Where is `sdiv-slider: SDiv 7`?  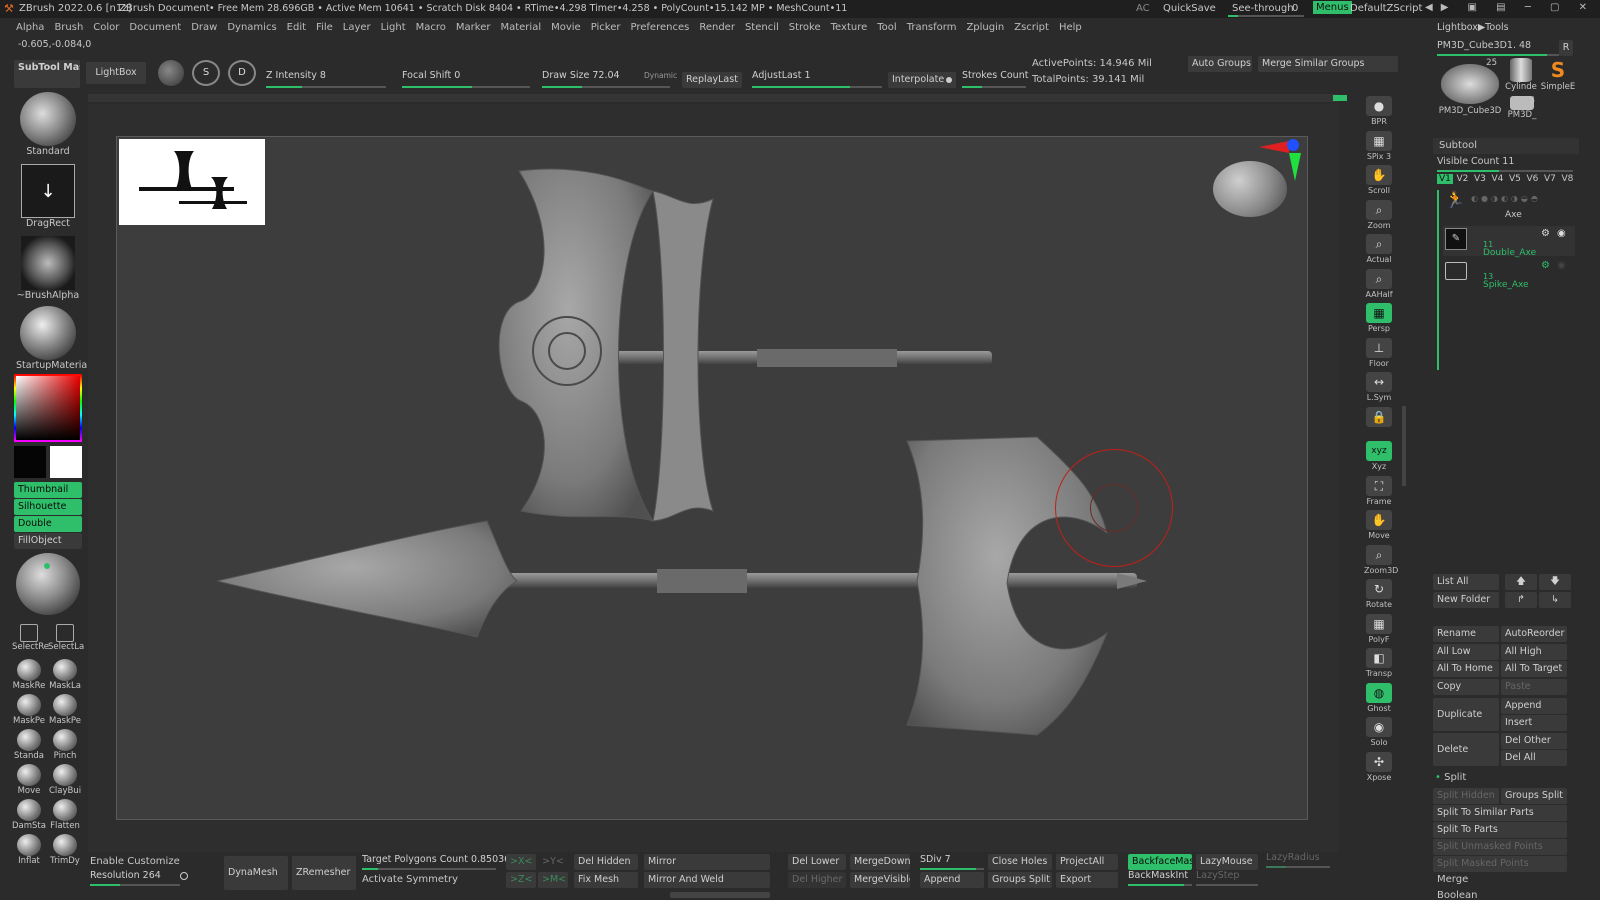 sdiv-slider: SDiv 7 is located at coordinates (952, 862).